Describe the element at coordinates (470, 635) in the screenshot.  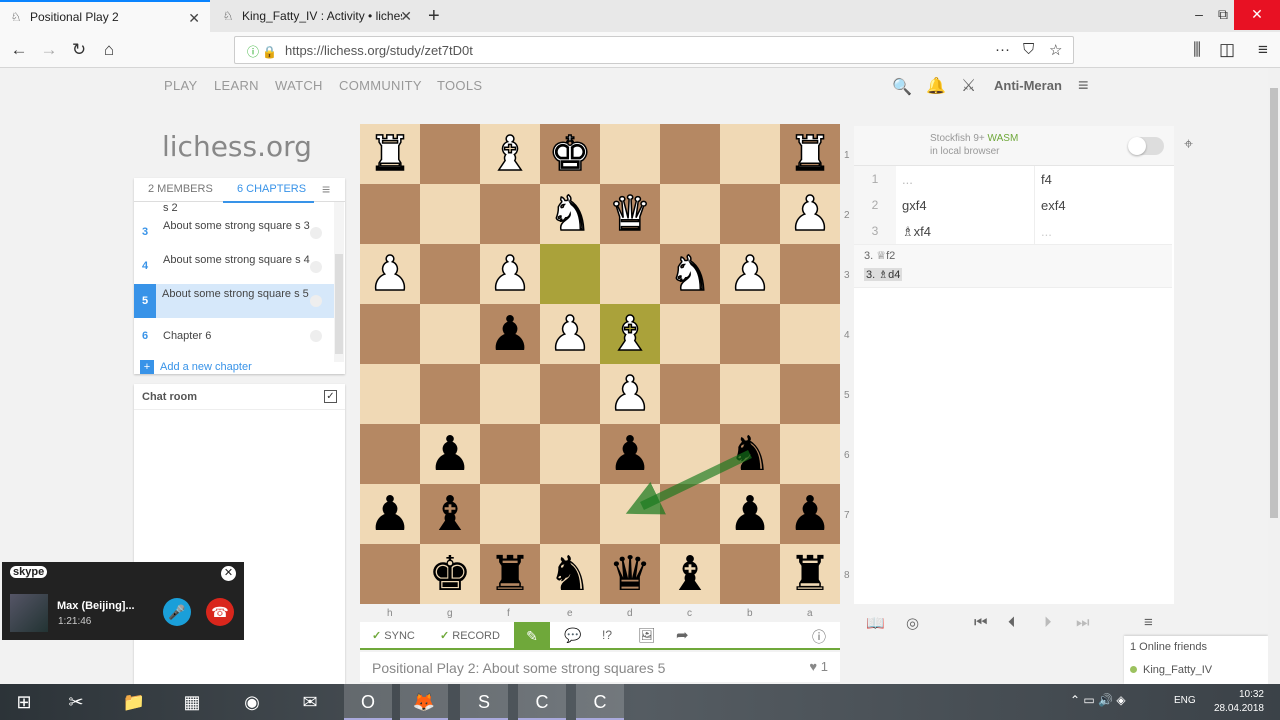
I see `record-button: ✓ RECORD` at that location.